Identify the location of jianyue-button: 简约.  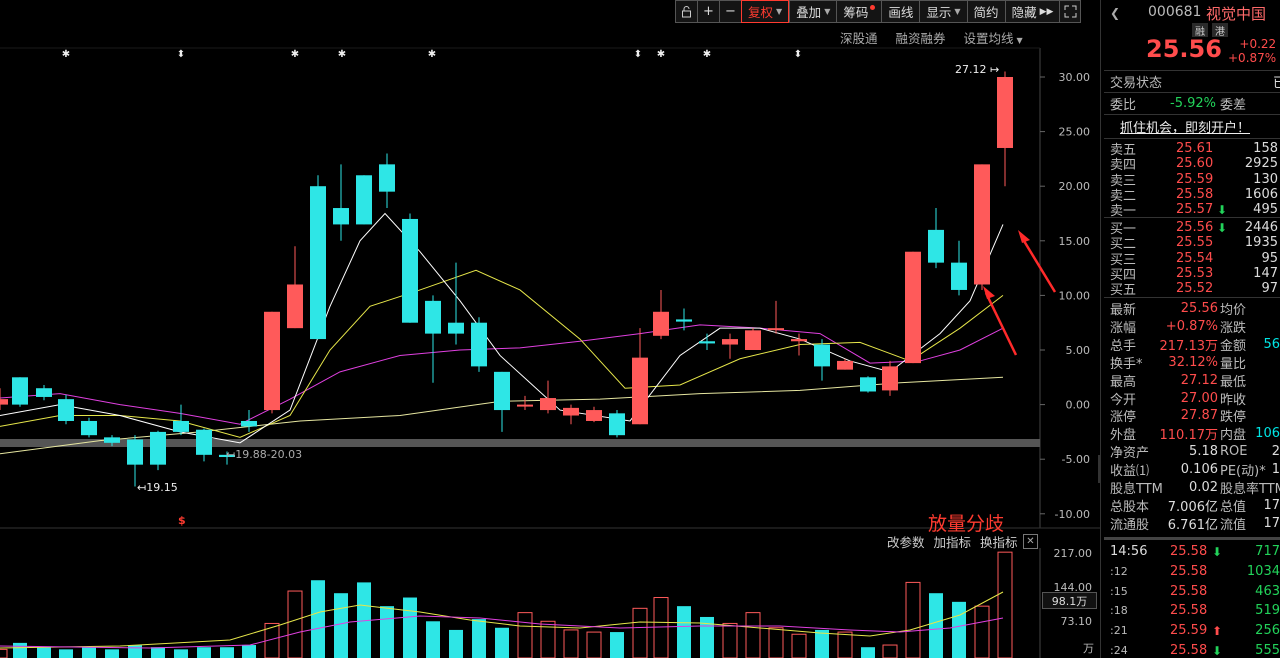
(985, 11).